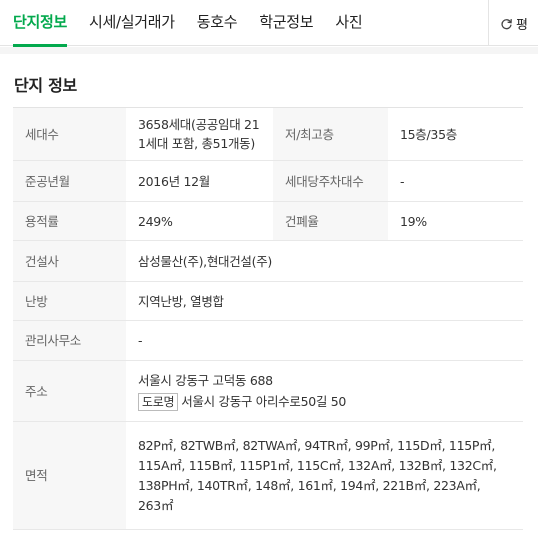 This screenshot has width=538, height=554. I want to click on parking-value: -, so click(455, 181).